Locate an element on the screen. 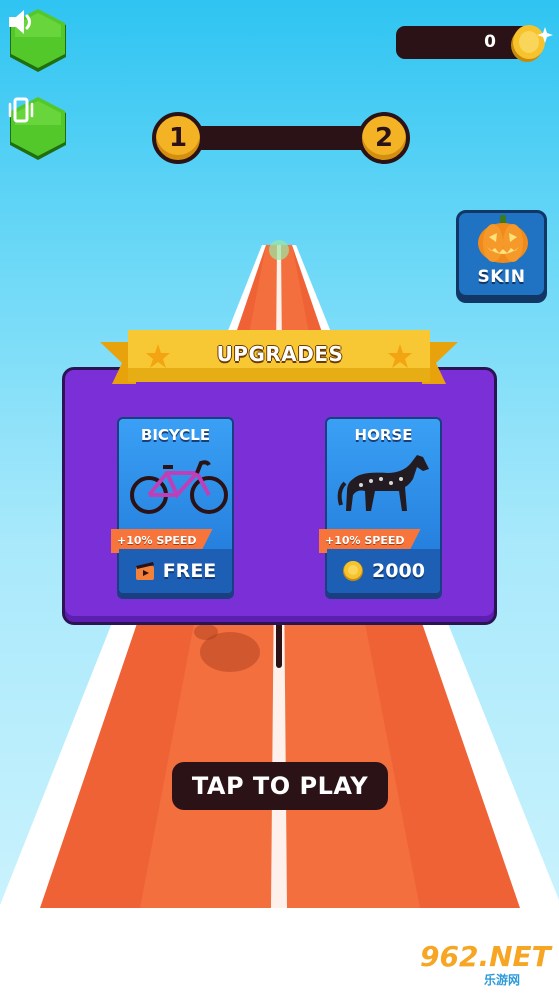 This screenshot has height=993, width=559. upgrade-card-horse: HORSE +10% SPEED 2000 is located at coordinates (380, 506).